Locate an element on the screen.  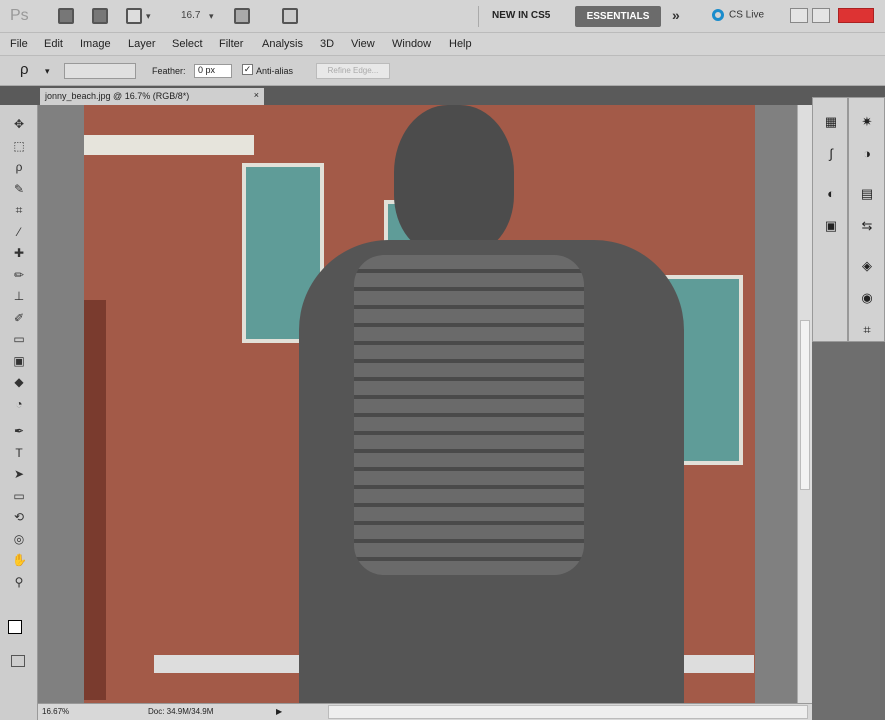
cs-live-button: CS Live is located at coordinates (738, 15).